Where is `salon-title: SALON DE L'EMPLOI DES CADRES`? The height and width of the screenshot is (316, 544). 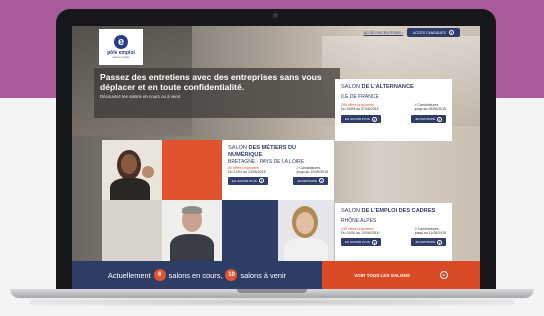 salon-title: SALON DE L'EMPLOI DES CADRES is located at coordinates (388, 211).